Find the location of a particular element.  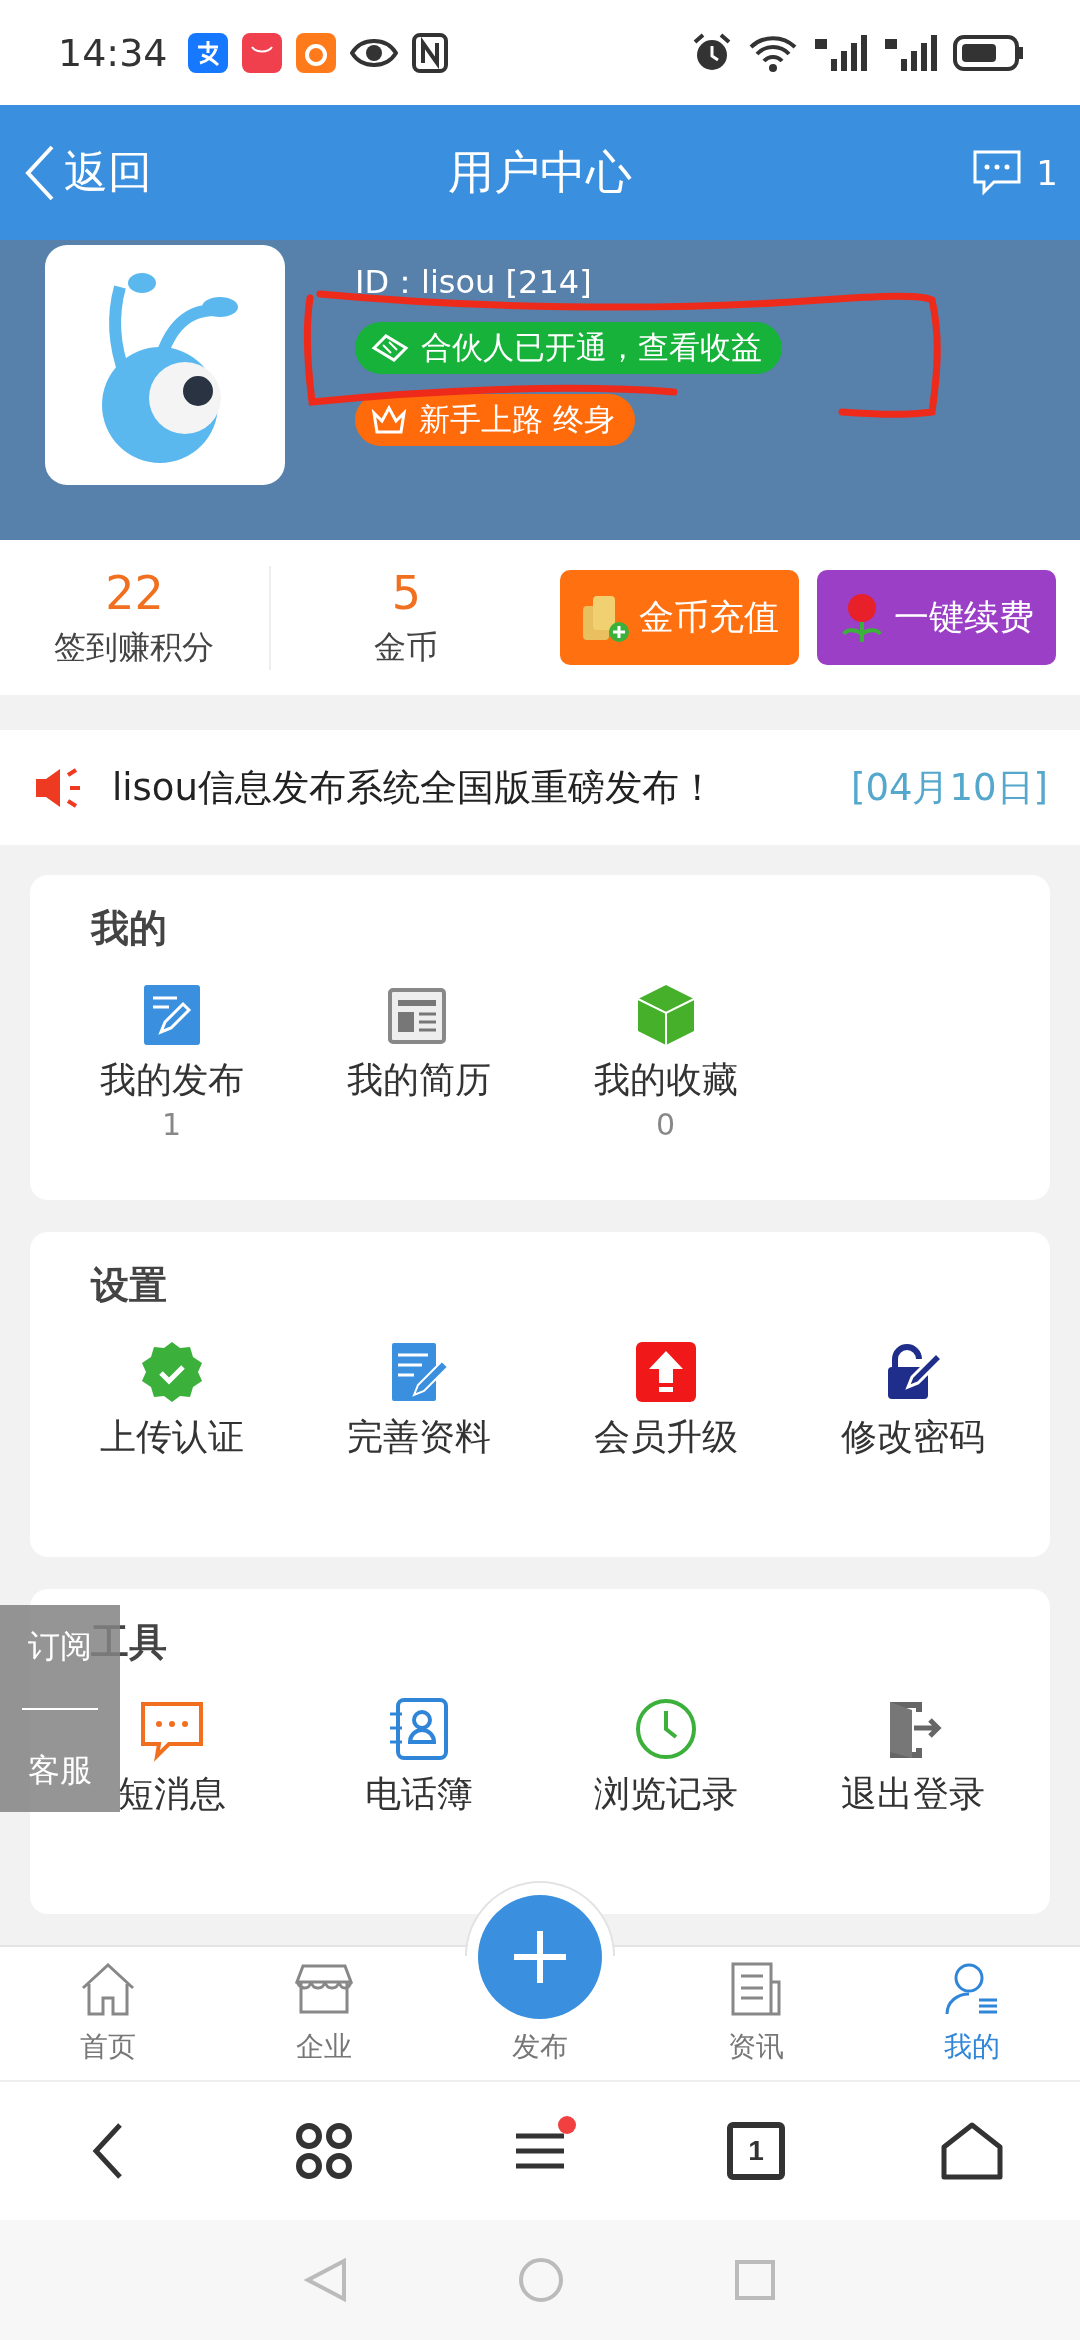

stat-value: 22 is located at coordinates (134, 592).